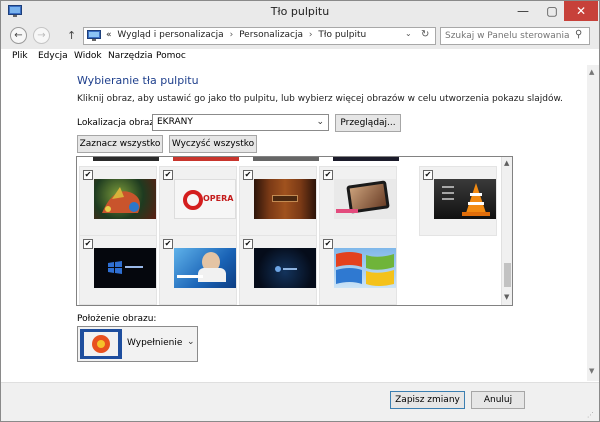  I want to click on page-scrollbar: ▲ ▼, so click(593, 223).